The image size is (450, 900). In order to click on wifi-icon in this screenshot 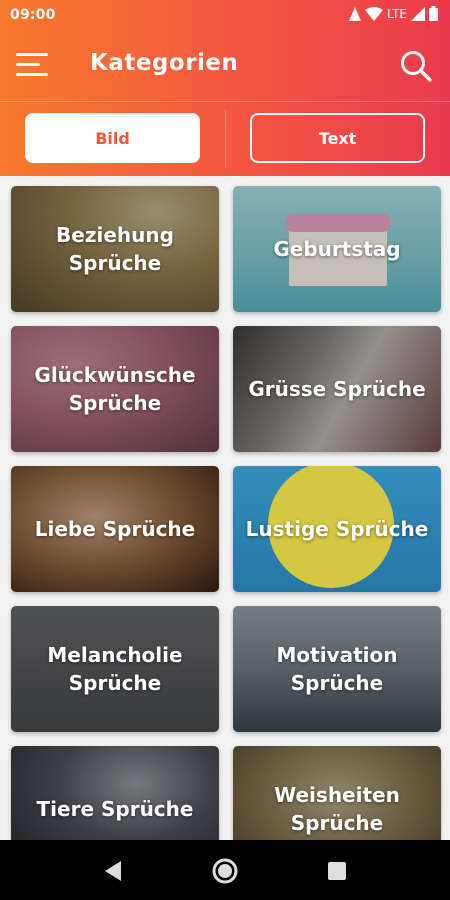, I will do `click(374, 13)`.